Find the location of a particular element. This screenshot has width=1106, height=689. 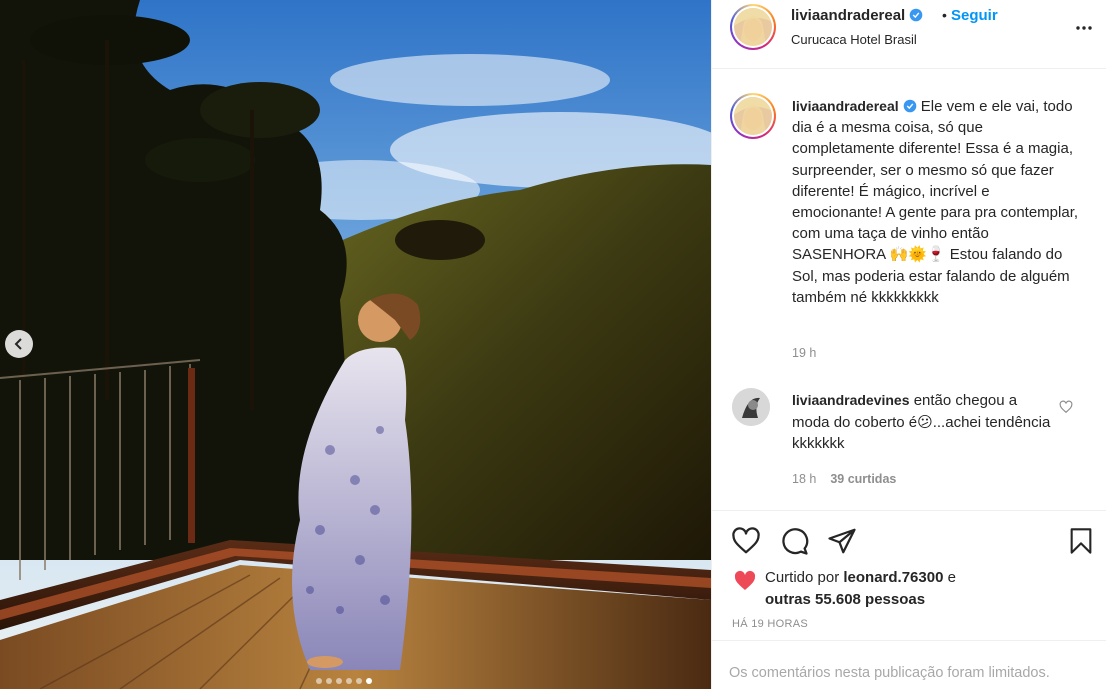

comment-likes-count: 39 curtidas is located at coordinates (863, 479).